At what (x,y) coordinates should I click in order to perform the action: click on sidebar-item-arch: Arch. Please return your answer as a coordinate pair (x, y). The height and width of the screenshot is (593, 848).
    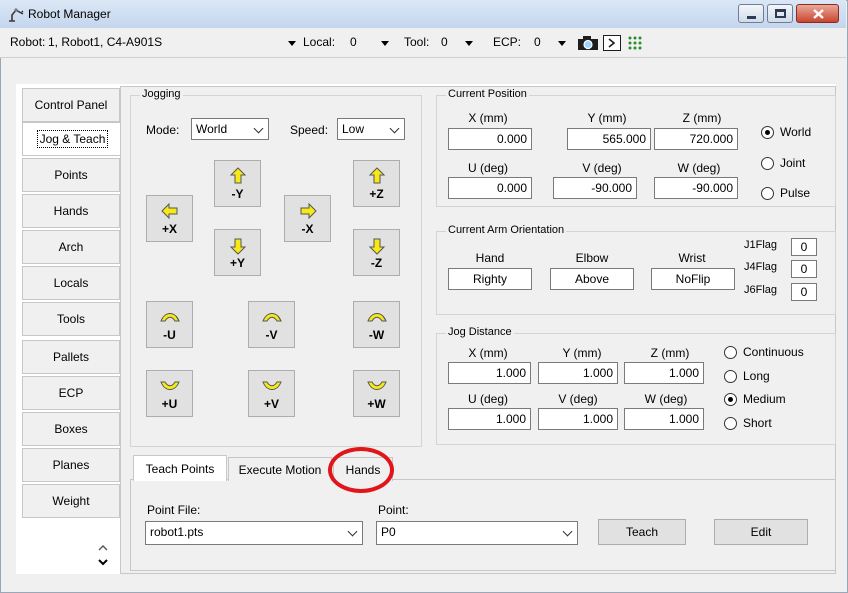
    Looking at the image, I should click on (71, 247).